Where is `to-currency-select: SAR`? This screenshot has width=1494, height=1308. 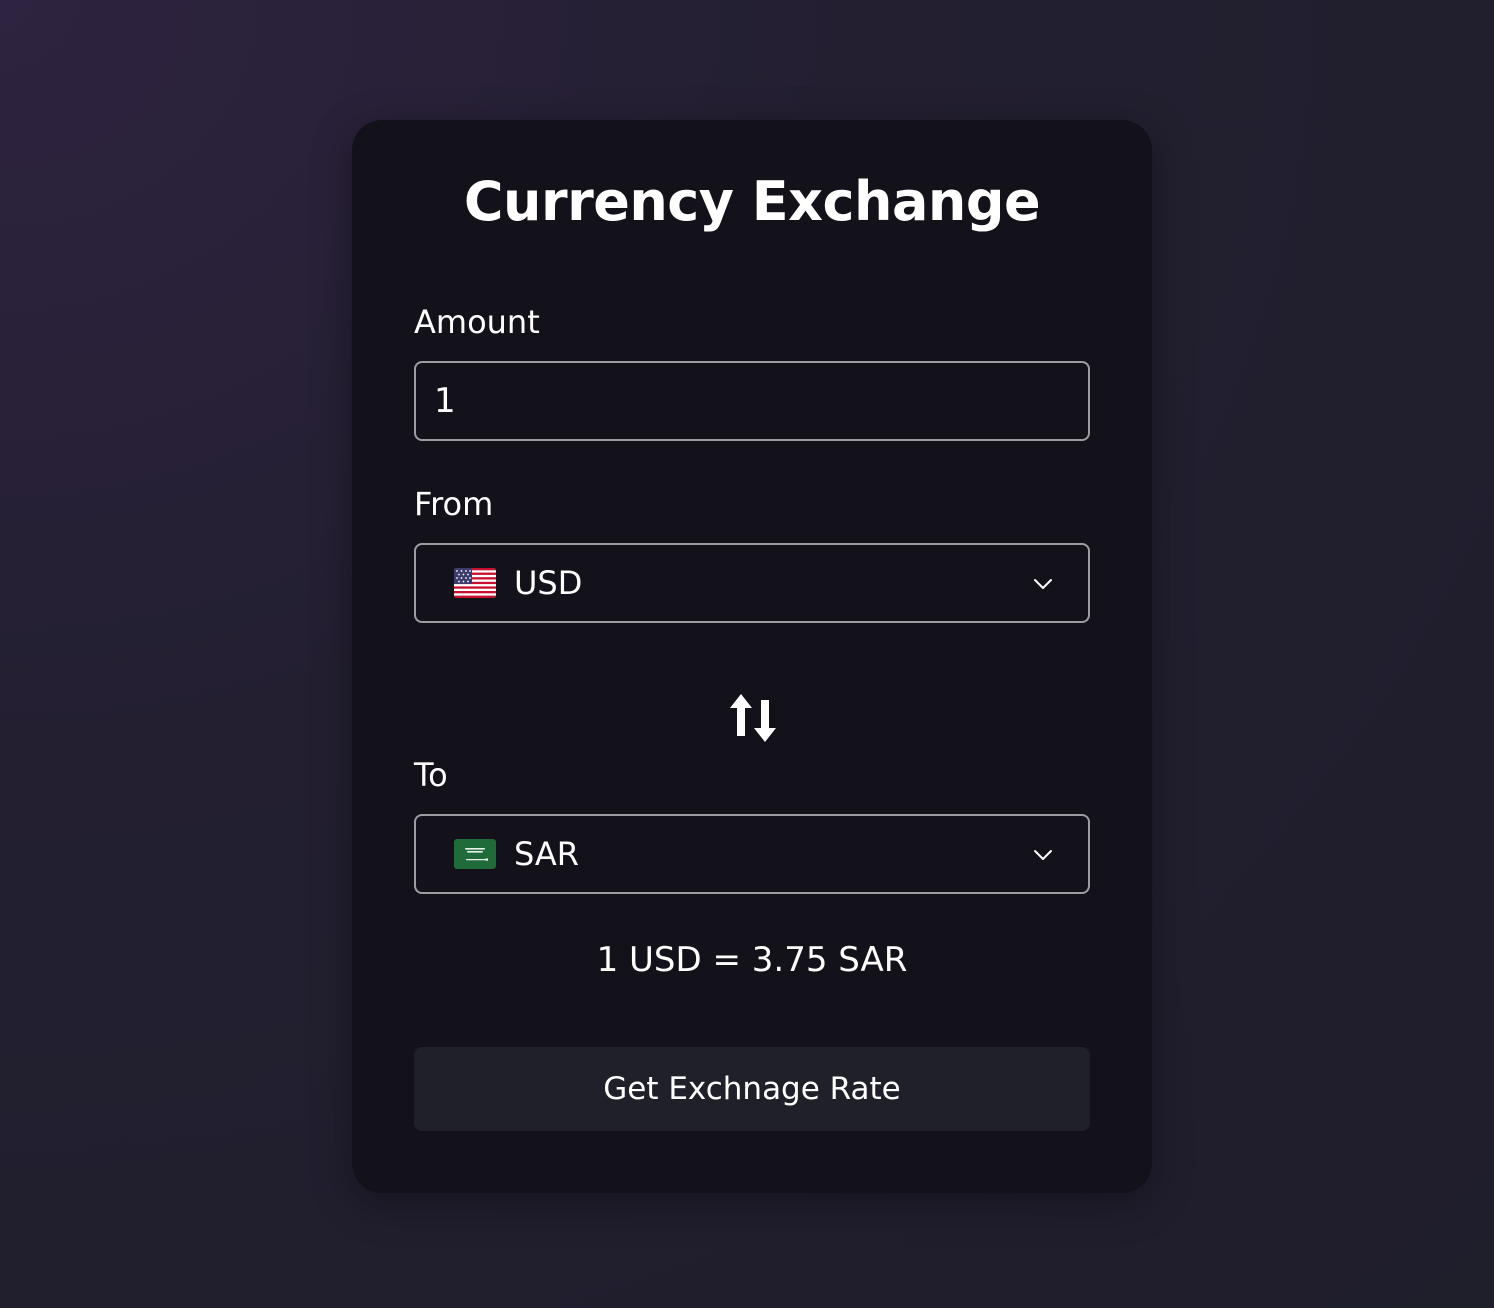
to-currency-select: SAR is located at coordinates (752, 854).